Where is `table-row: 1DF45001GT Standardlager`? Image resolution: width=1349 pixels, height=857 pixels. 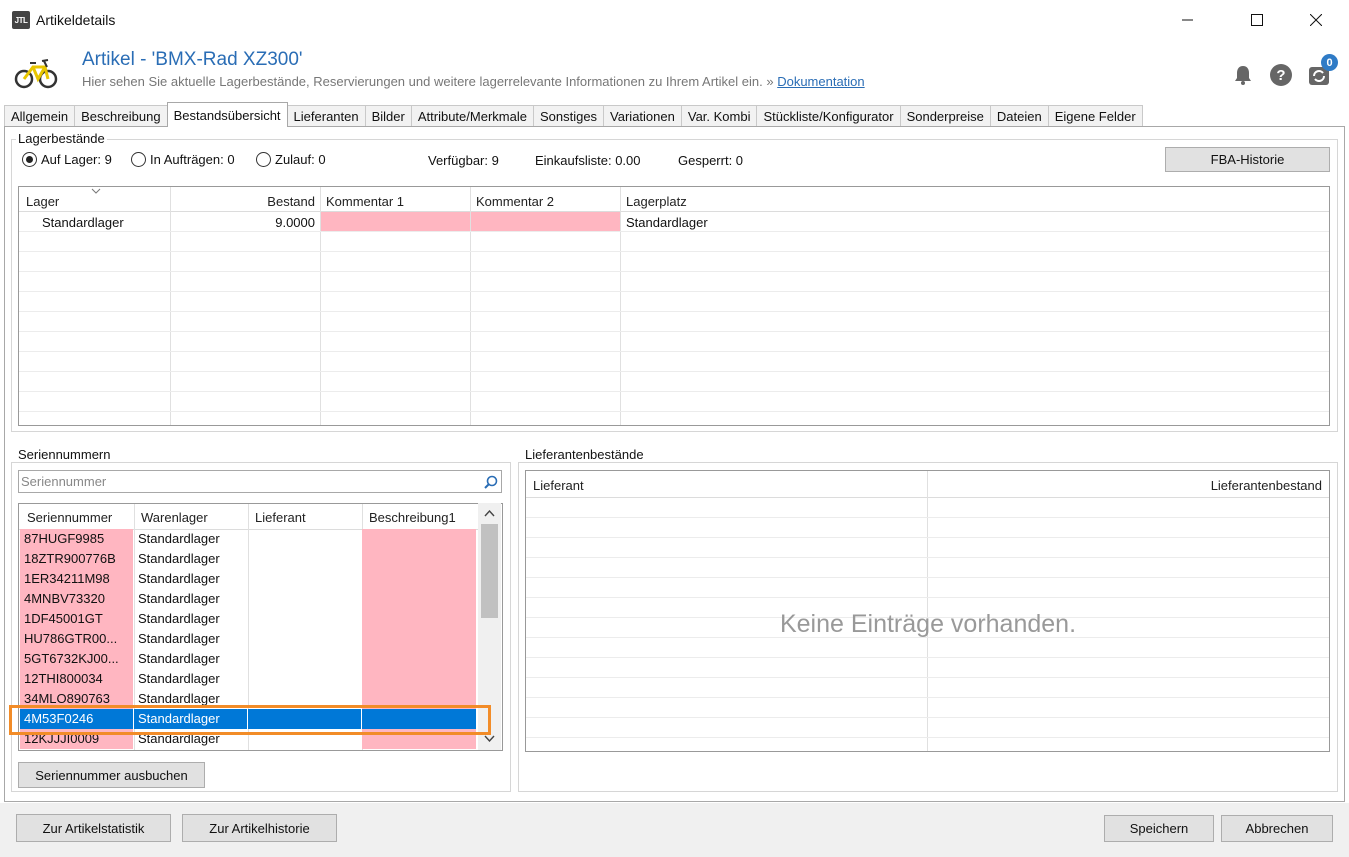 table-row: 1DF45001GT Standardlager is located at coordinates (247, 619).